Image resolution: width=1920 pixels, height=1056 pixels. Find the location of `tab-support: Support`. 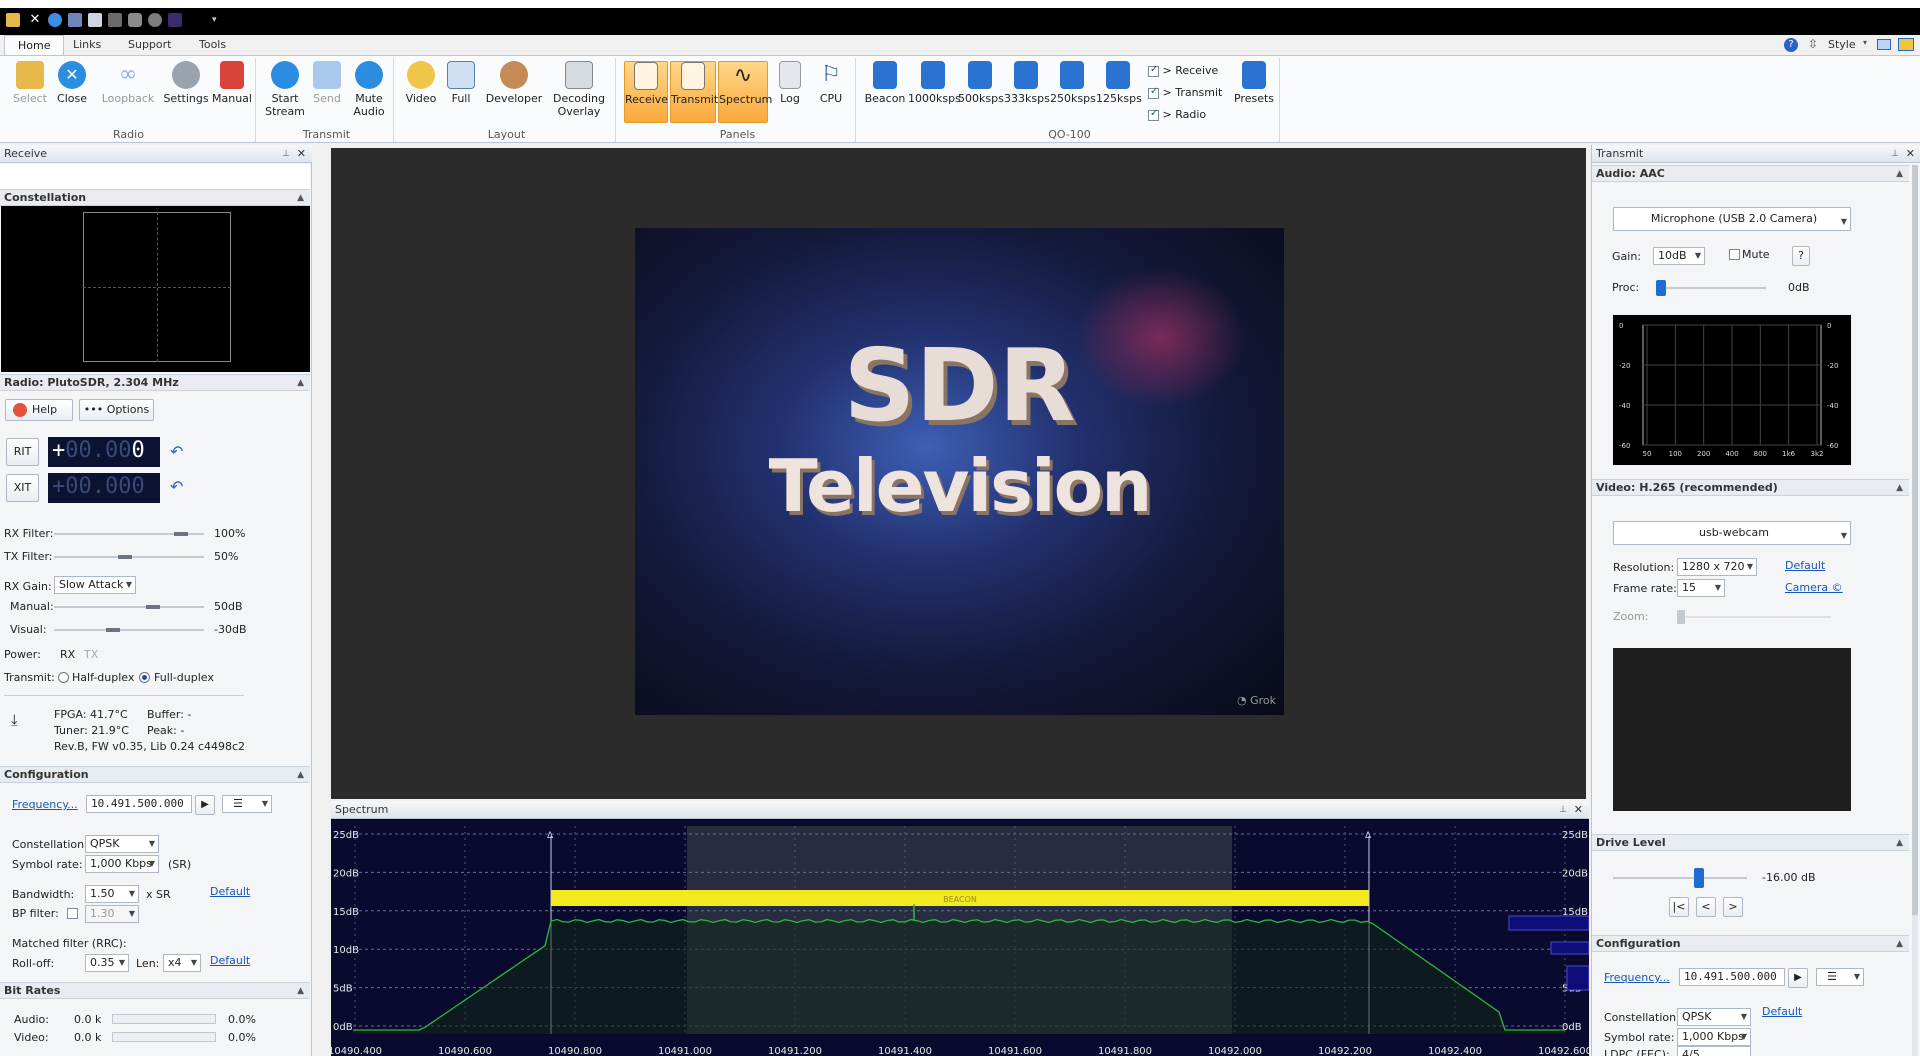

tab-support: Support is located at coordinates (149, 45).